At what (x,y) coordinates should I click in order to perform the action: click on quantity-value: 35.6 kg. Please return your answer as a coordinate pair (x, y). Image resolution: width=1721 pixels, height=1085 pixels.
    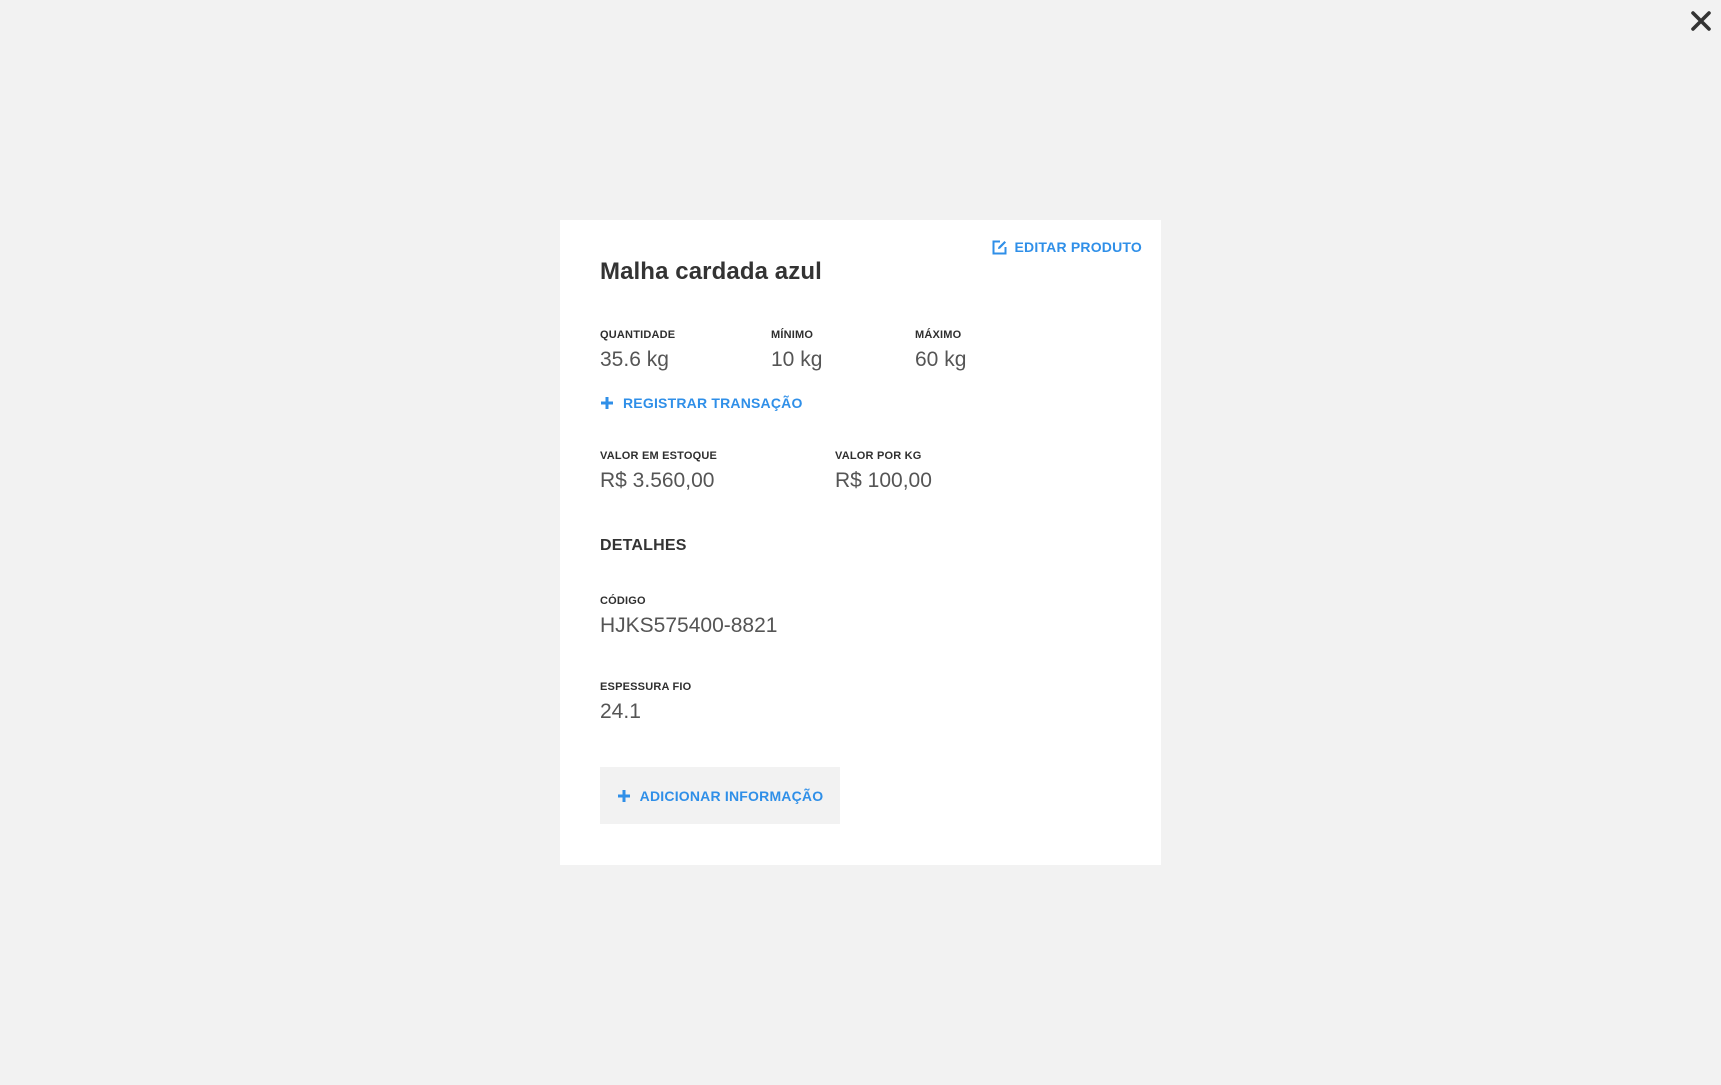
    Looking at the image, I should click on (634, 359).